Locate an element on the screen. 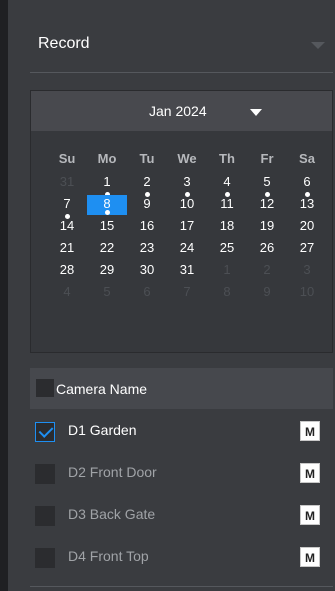  calendar-day-label: 16 is located at coordinates (147, 225).